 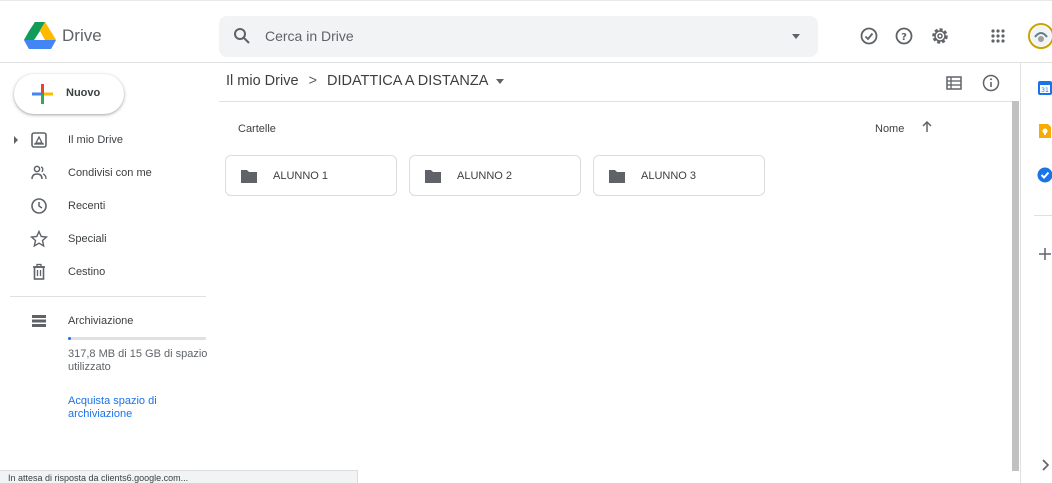 I want to click on sidebar-item-trash: Cestino, so click(x=102, y=272).